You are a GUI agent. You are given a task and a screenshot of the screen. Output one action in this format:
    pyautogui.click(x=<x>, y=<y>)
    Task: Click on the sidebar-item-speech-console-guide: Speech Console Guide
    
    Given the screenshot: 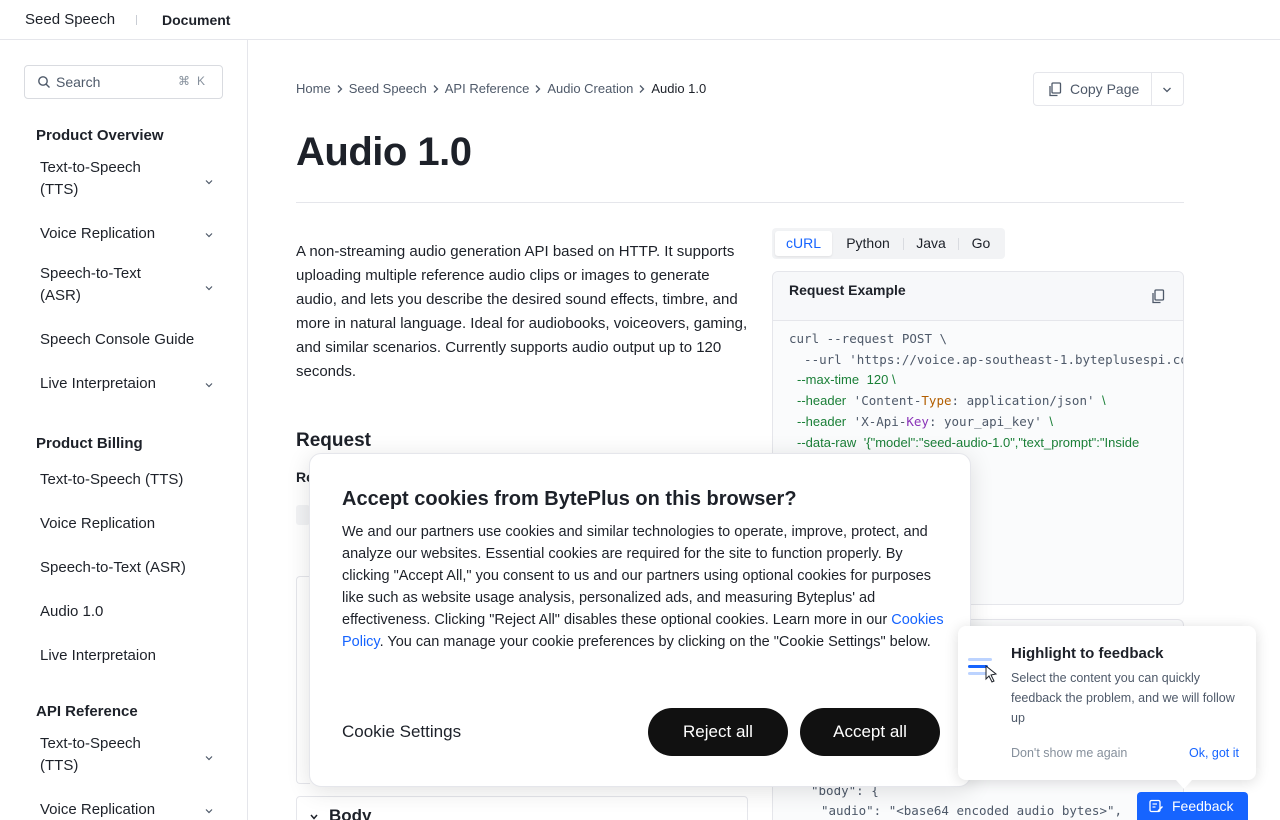 What is the action you would take?
    pyautogui.click(x=130, y=340)
    